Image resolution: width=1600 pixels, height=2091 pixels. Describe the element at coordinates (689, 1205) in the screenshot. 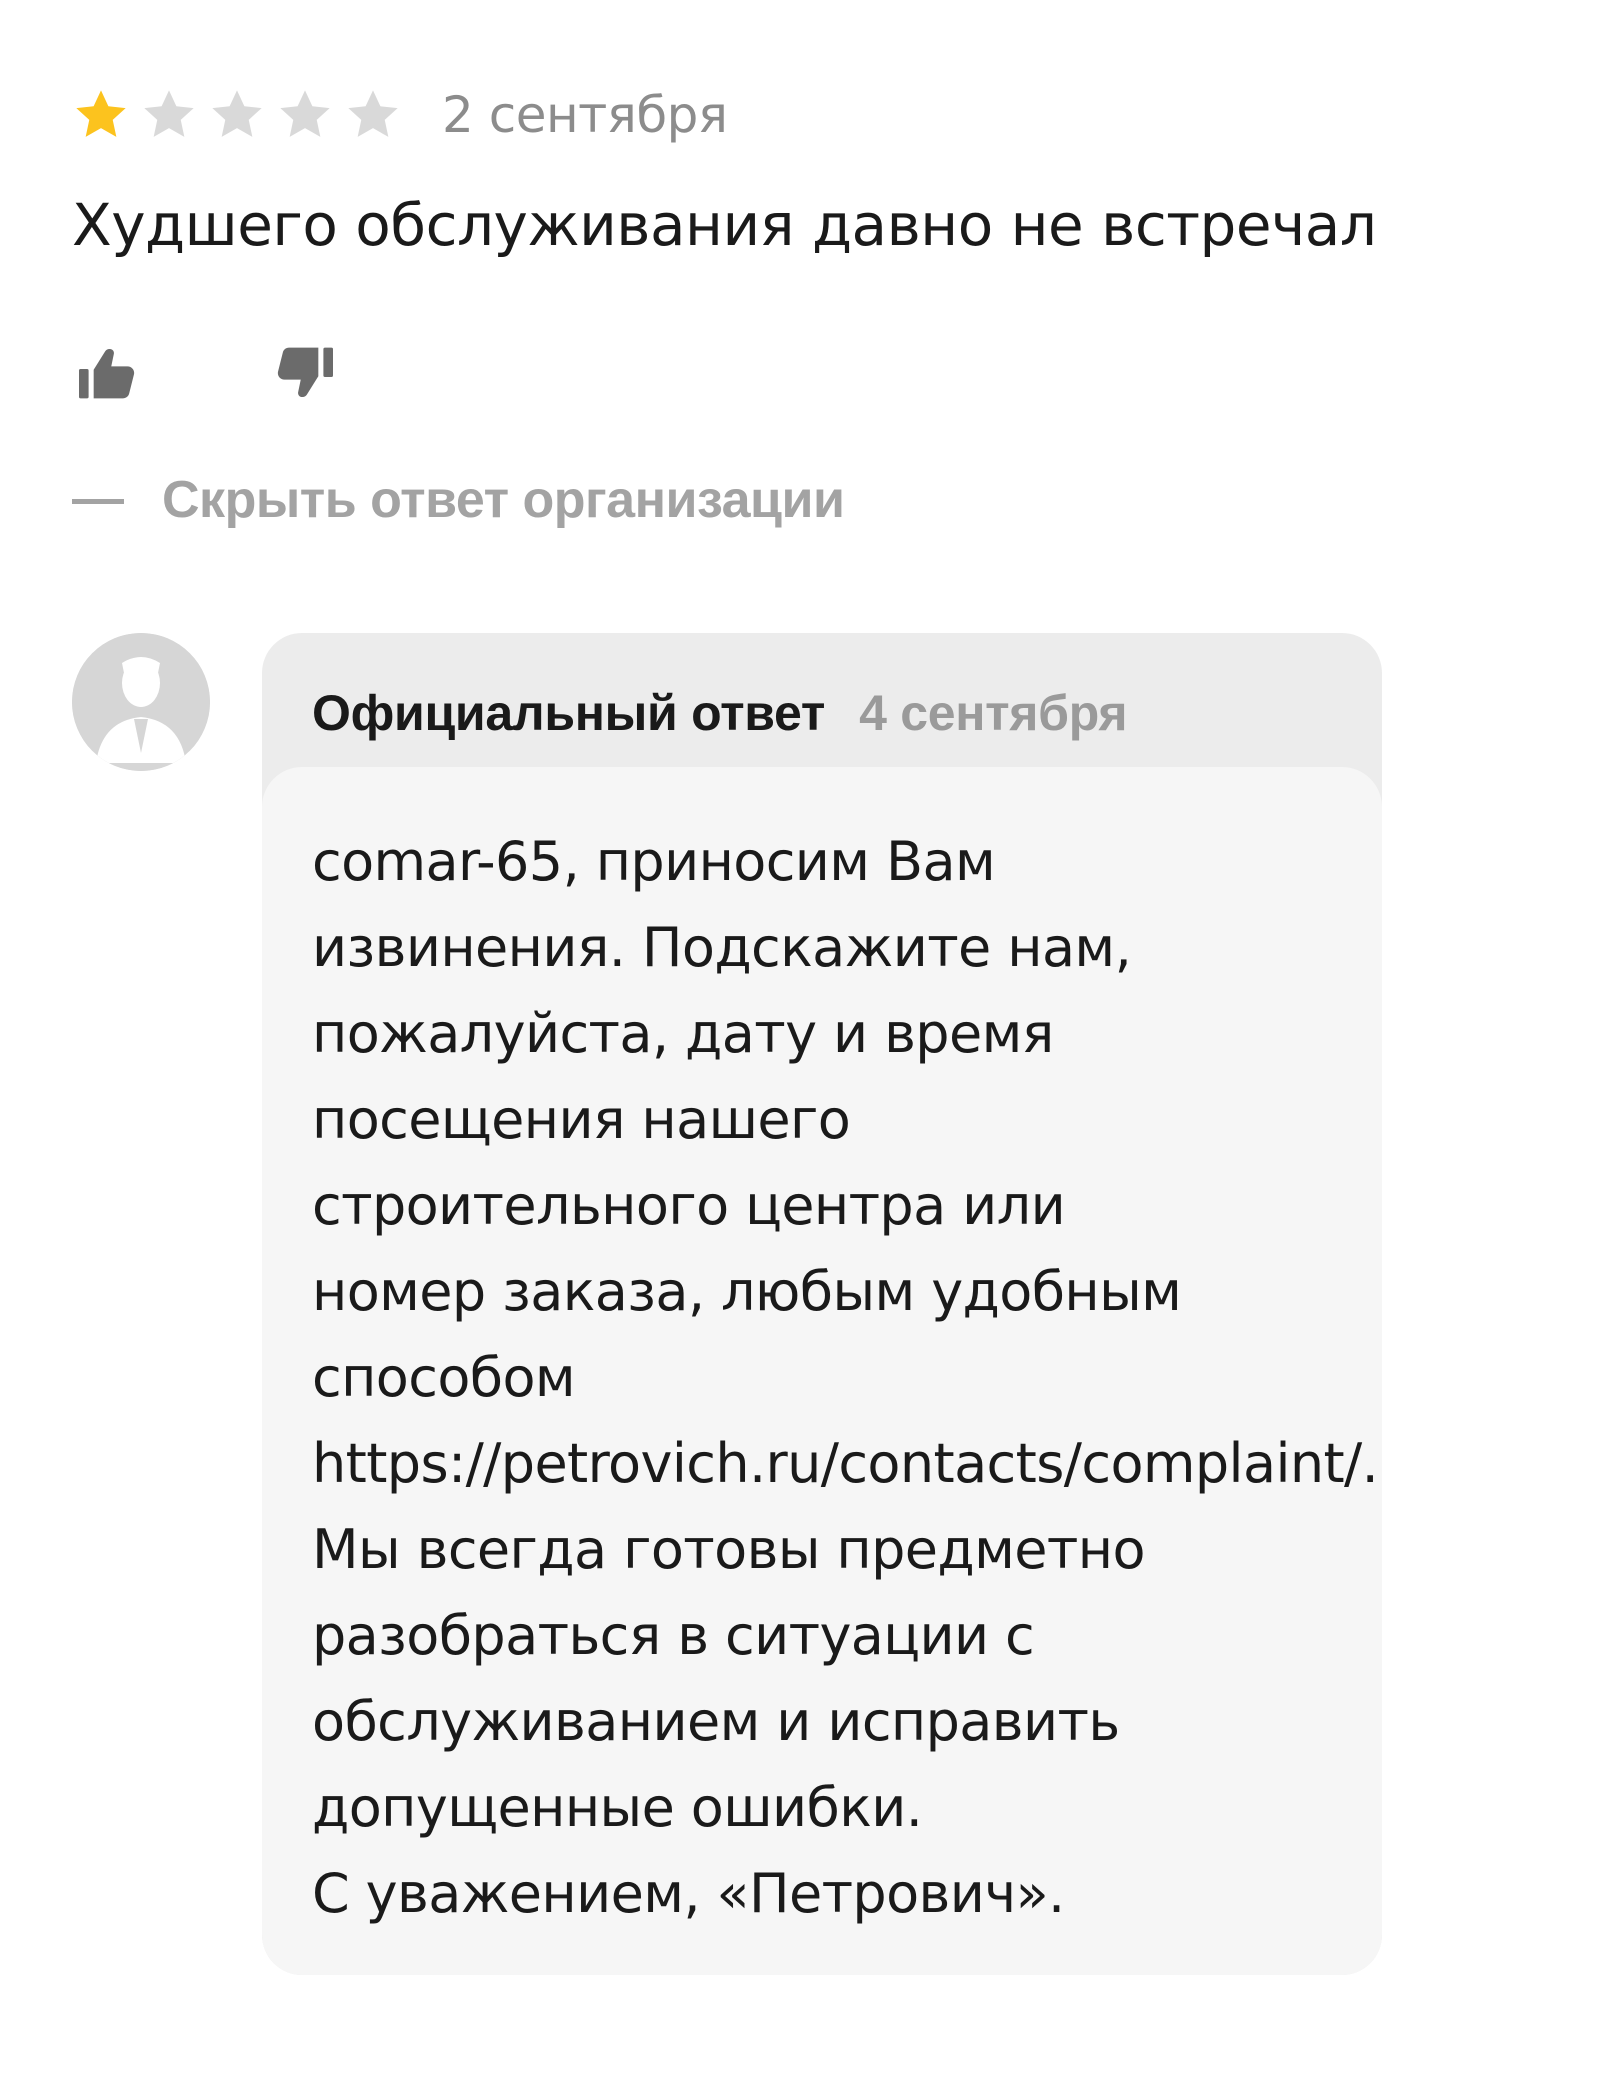

I see `reply-text-line: строительного центра или` at that location.